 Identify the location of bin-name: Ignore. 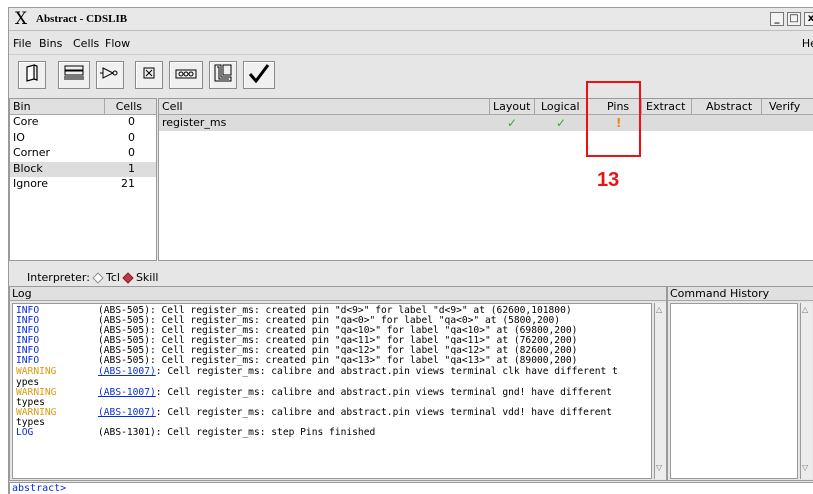
(30, 183).